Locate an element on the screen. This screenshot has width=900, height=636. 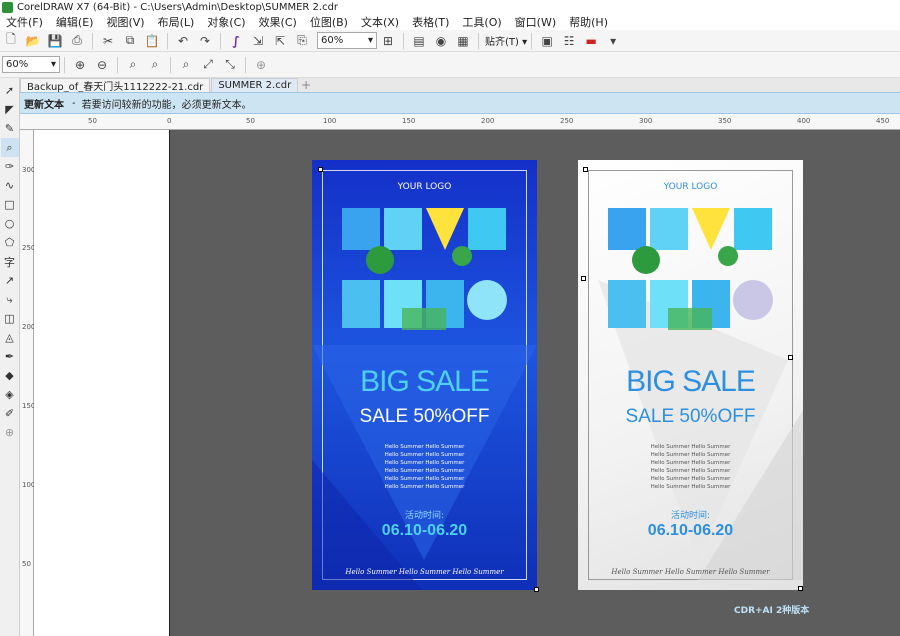
open-icon: 📂 is located at coordinates (33, 41).